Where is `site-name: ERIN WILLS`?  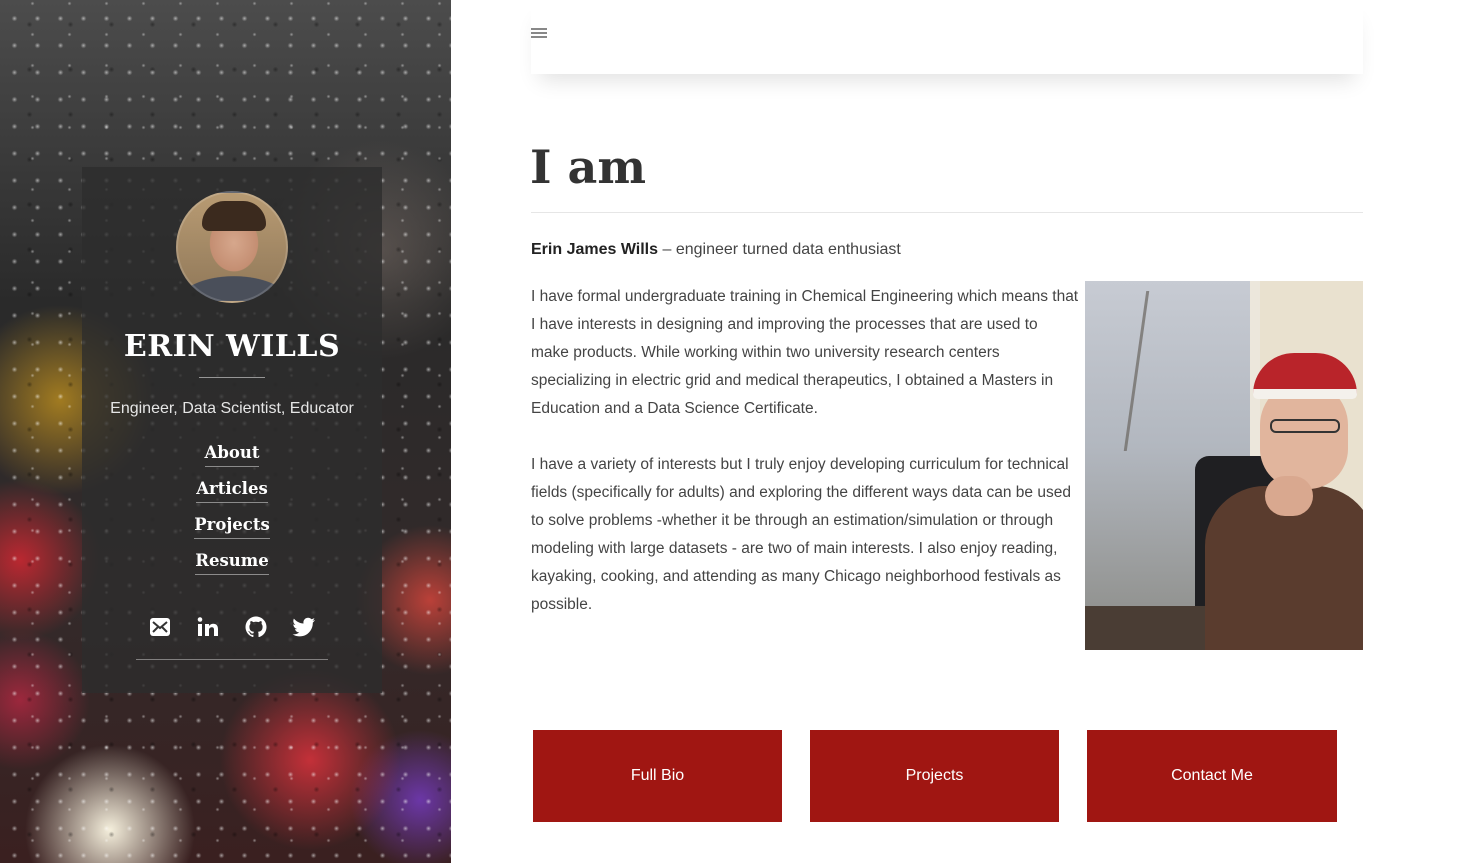
site-name: ERIN WILLS is located at coordinates (232, 346).